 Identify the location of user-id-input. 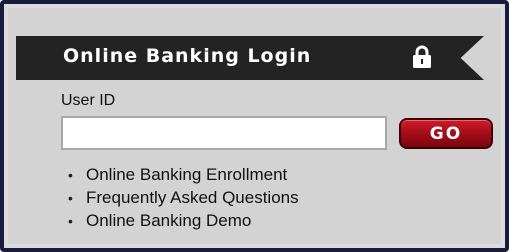
(224, 133).